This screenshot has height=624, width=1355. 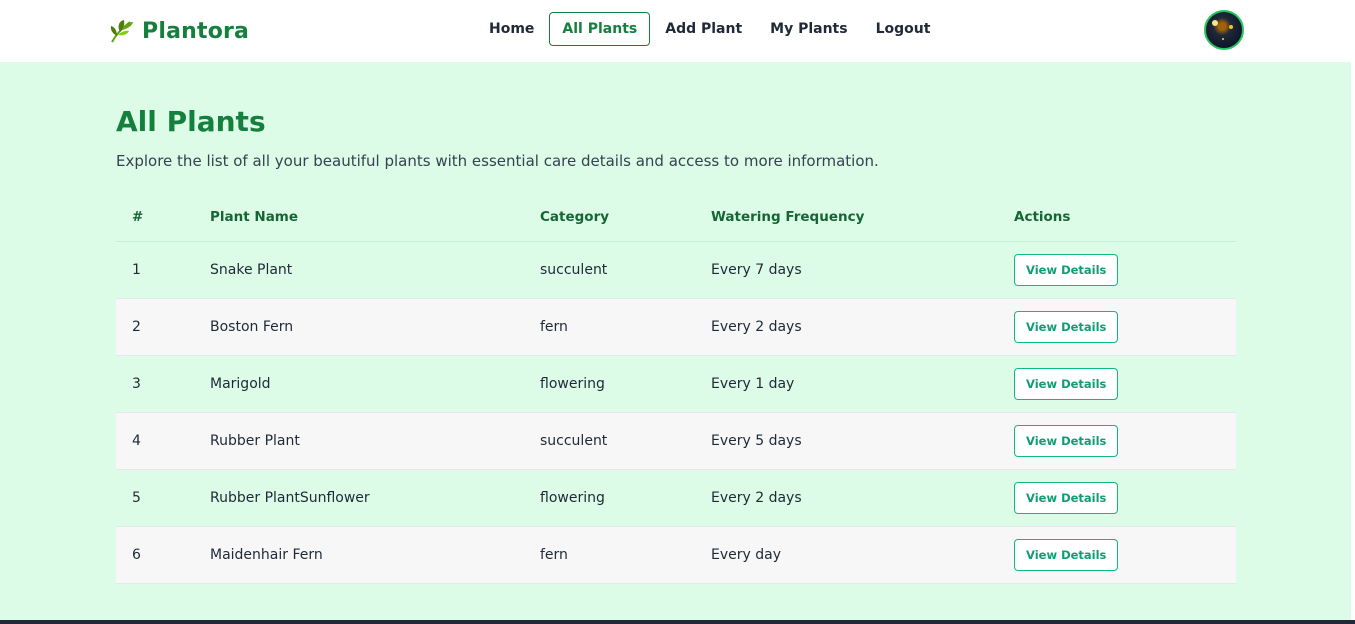 What do you see at coordinates (359, 270) in the screenshot?
I see `cell-plant-name: Snake Plant` at bounding box center [359, 270].